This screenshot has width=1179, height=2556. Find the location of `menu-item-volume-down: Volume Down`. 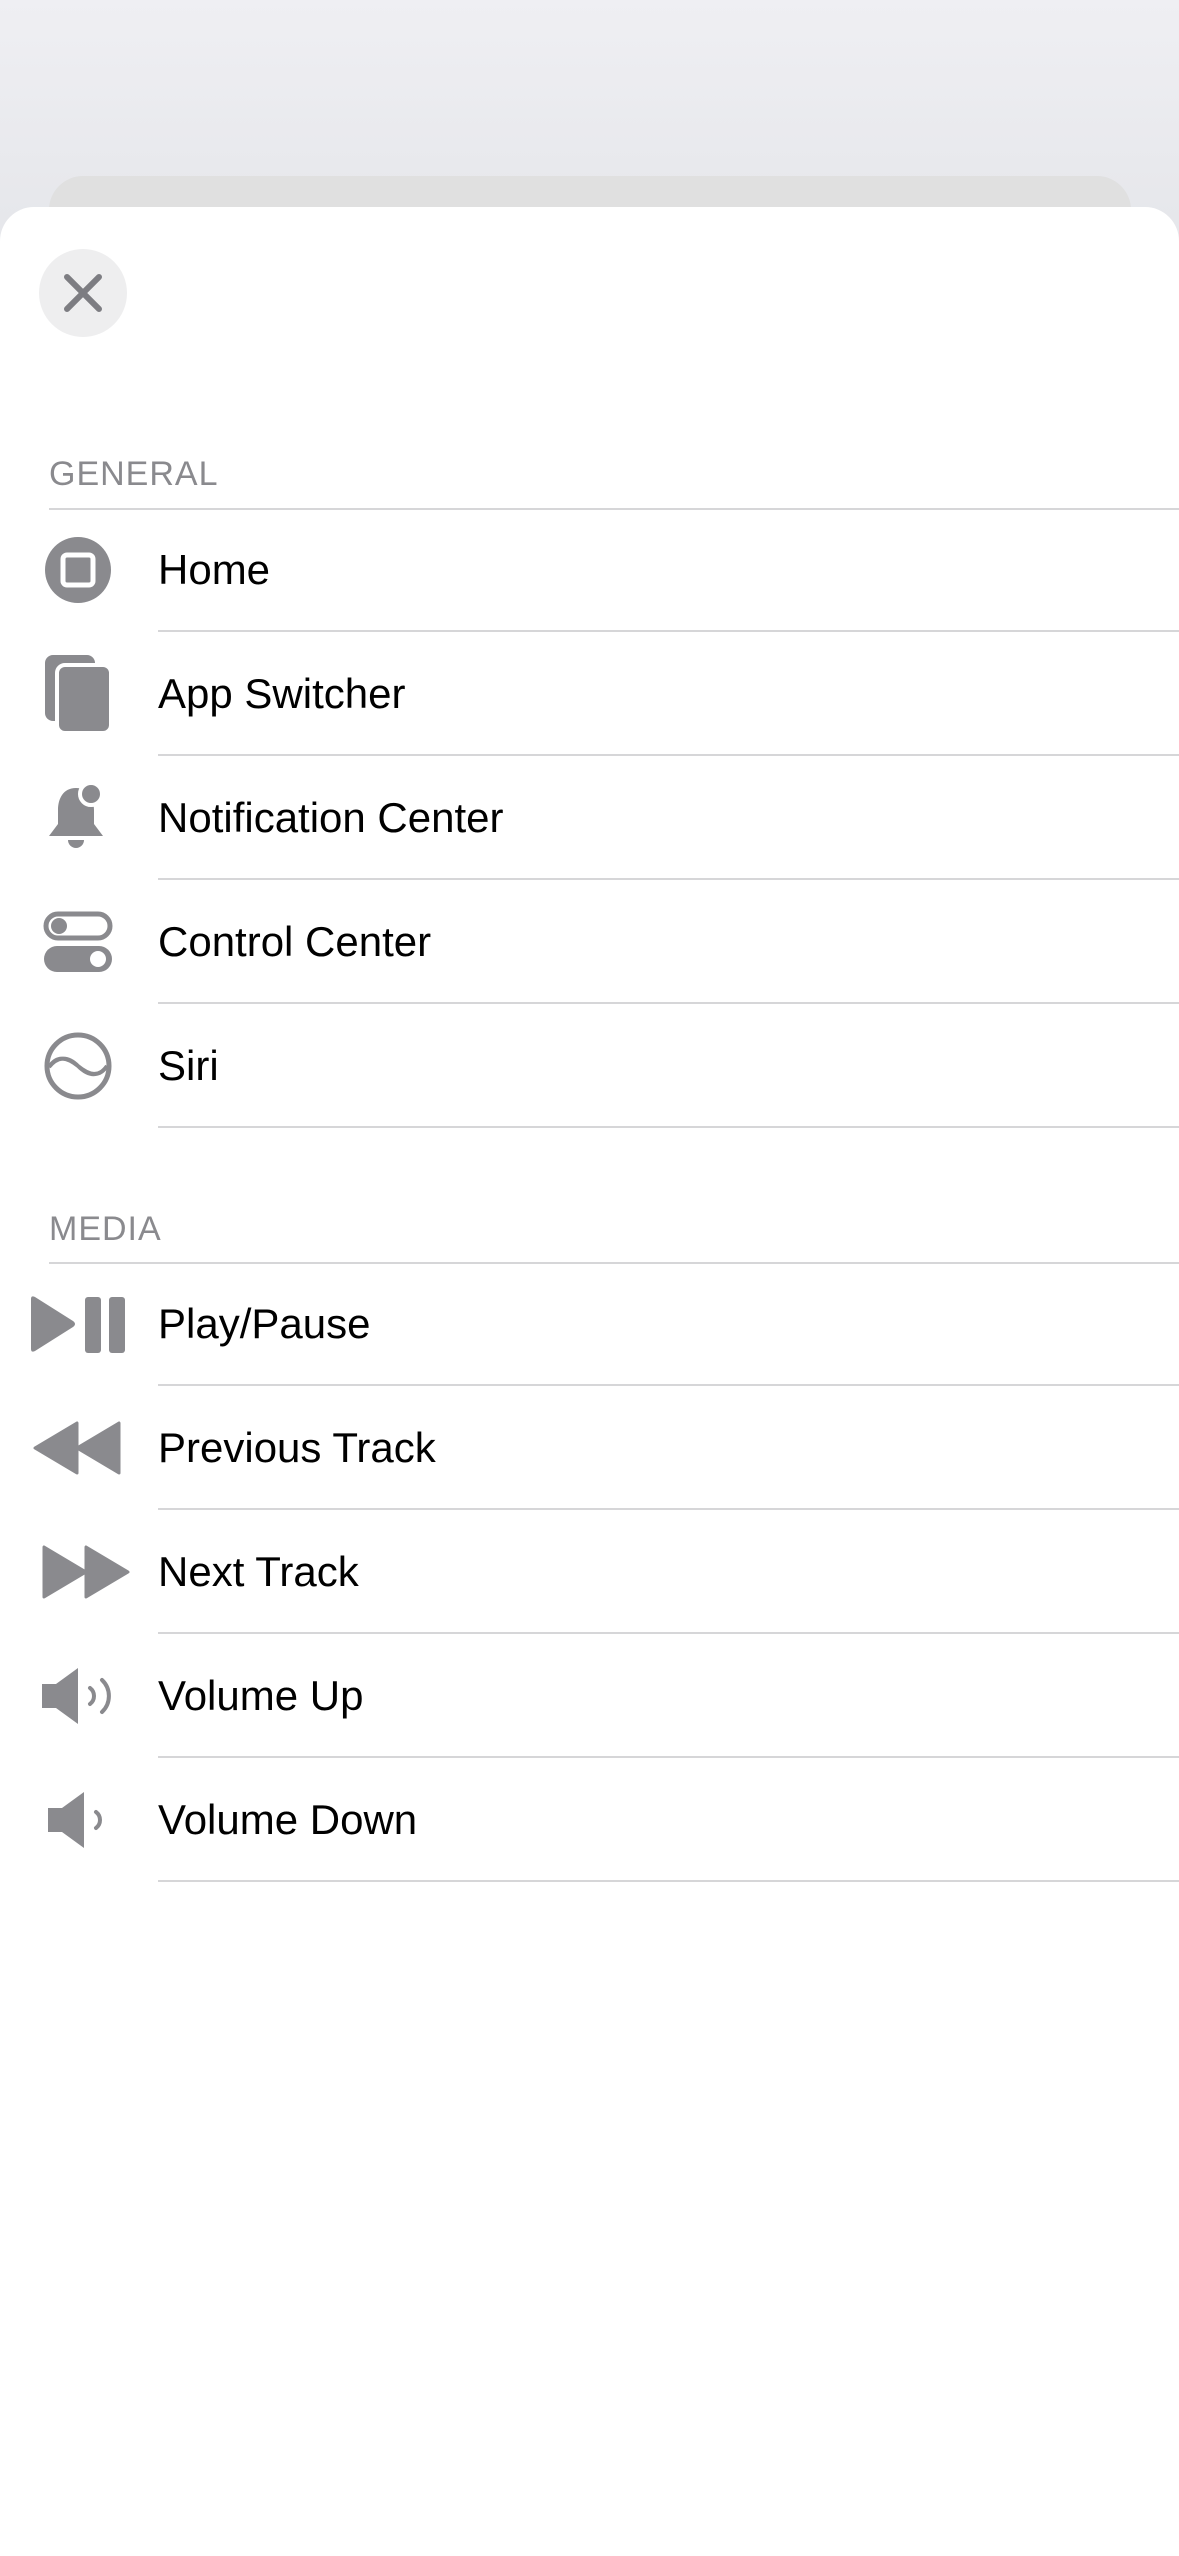

menu-item-volume-down: Volume Down is located at coordinates (589, 1820).